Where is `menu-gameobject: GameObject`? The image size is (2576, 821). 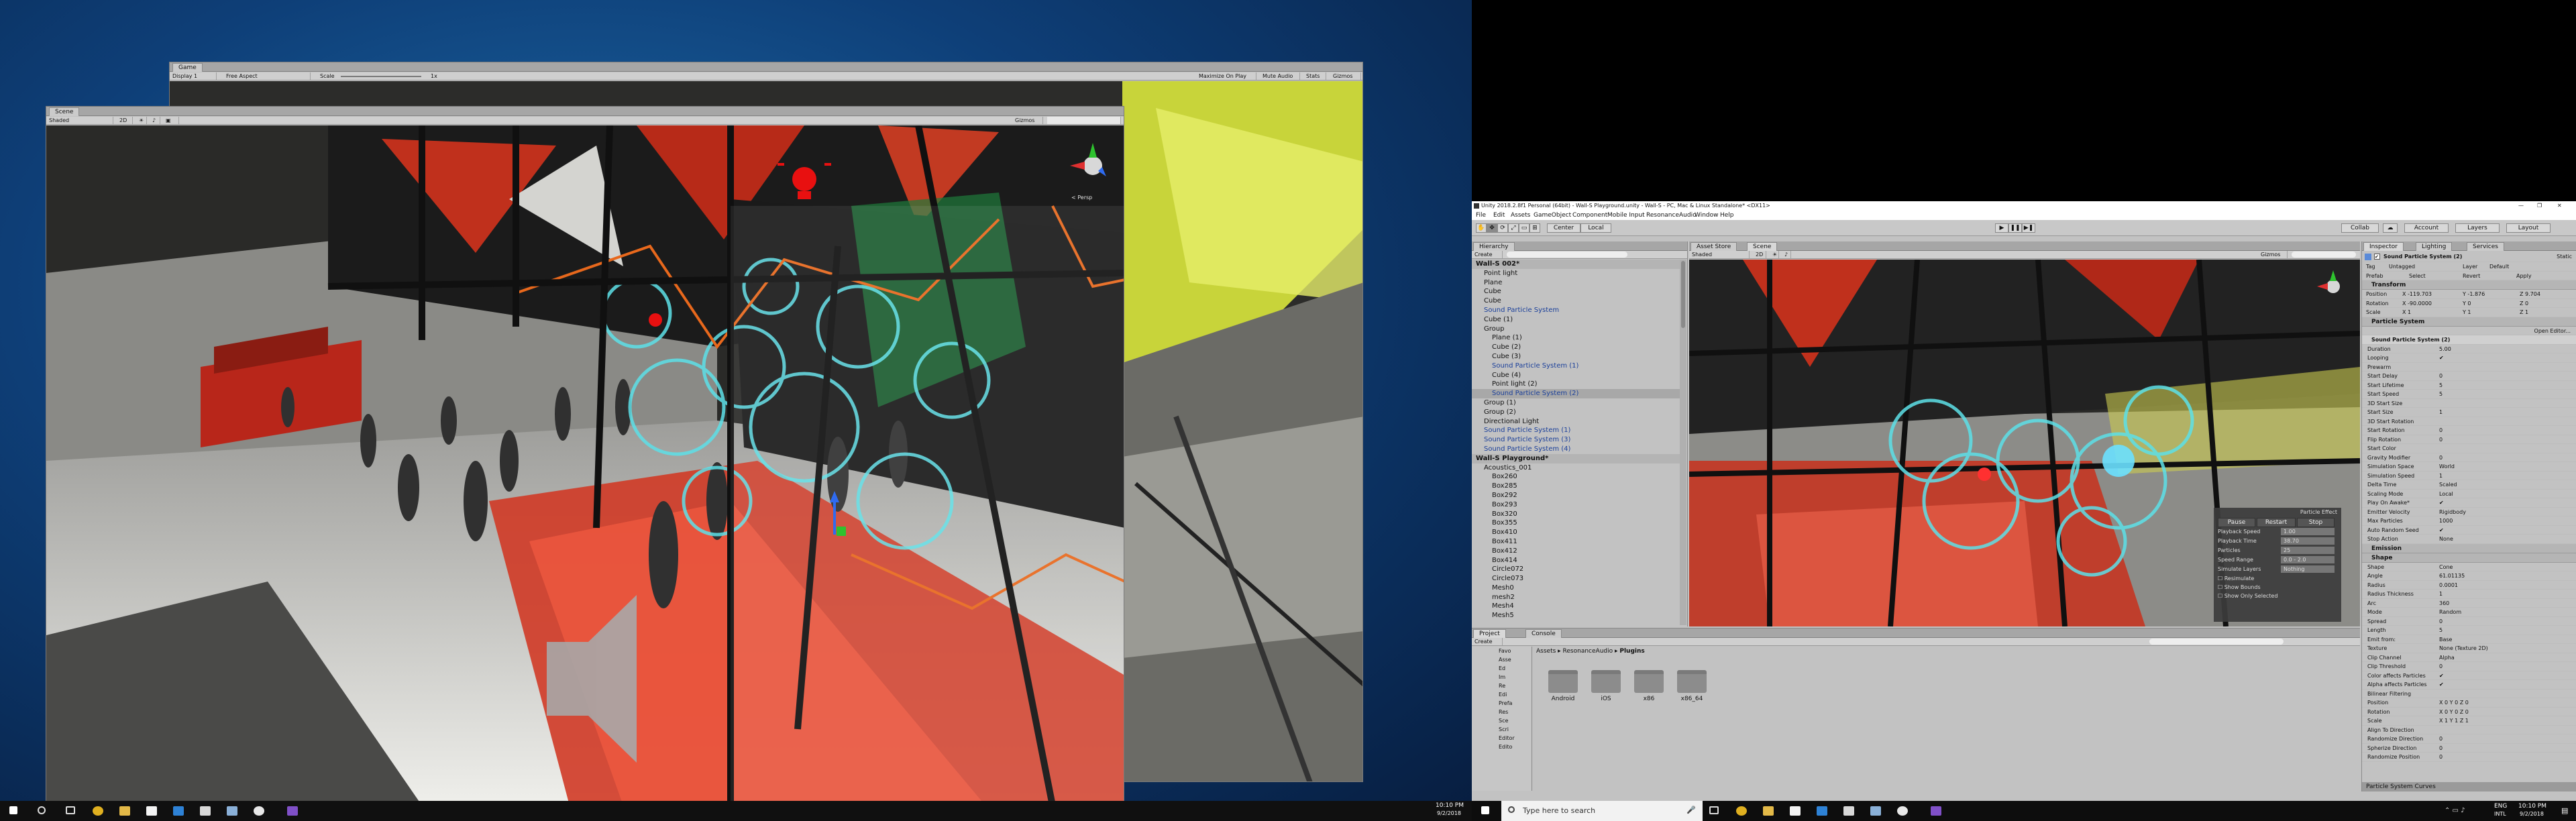 menu-gameobject: GameObject is located at coordinates (1552, 215).